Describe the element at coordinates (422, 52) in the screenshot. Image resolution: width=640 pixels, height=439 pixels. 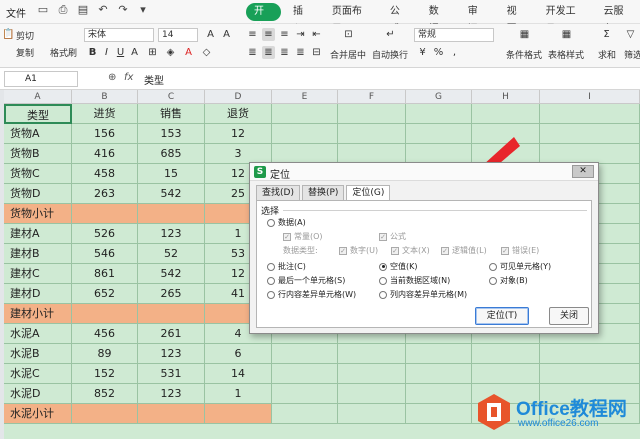
I see `currency-icon: ¥` at that location.